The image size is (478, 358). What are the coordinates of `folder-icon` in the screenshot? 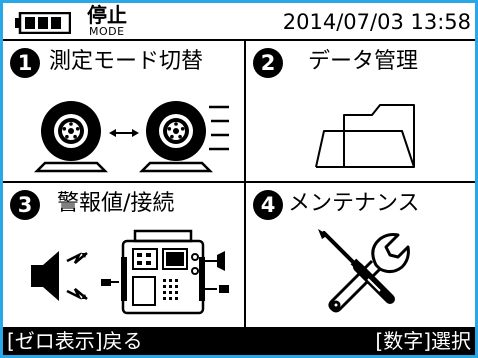 It's located at (365, 136).